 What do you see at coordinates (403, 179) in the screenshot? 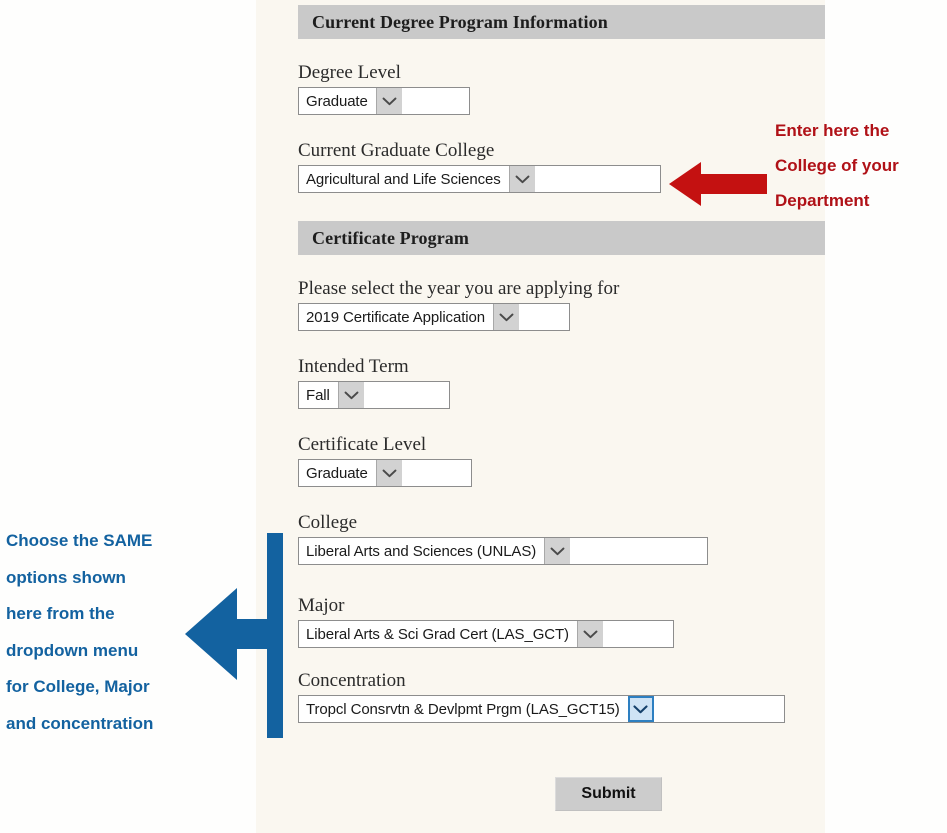
I see `select-current-graduate-college-value: Agricultural and Life Sciences` at bounding box center [403, 179].